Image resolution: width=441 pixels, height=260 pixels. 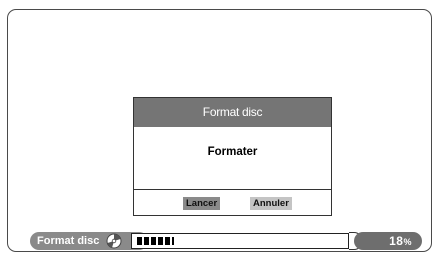 What do you see at coordinates (68, 241) in the screenshot?
I see `status-label: Format disc` at bounding box center [68, 241].